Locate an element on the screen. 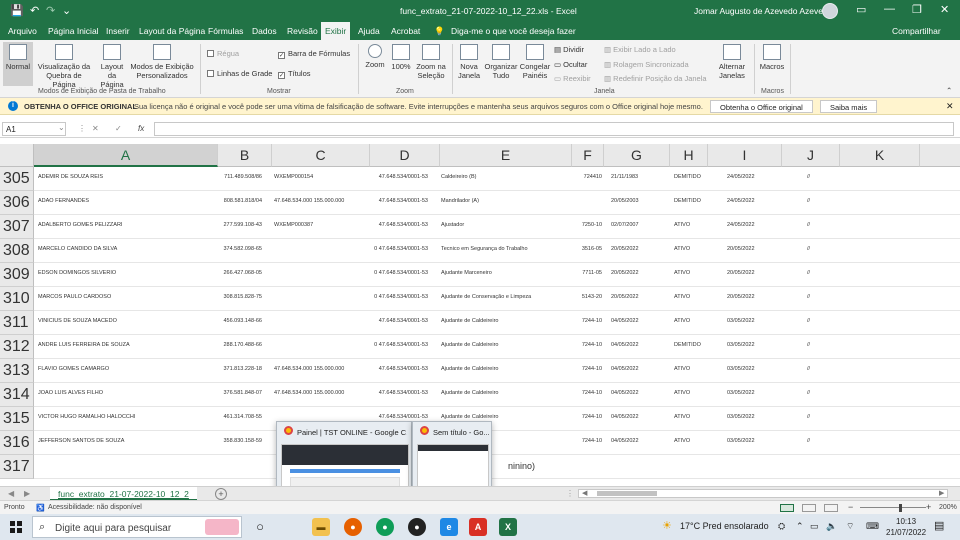 The height and width of the screenshot is (540, 960). headings-checkbox: ✓ Títulos is located at coordinates (294, 74).